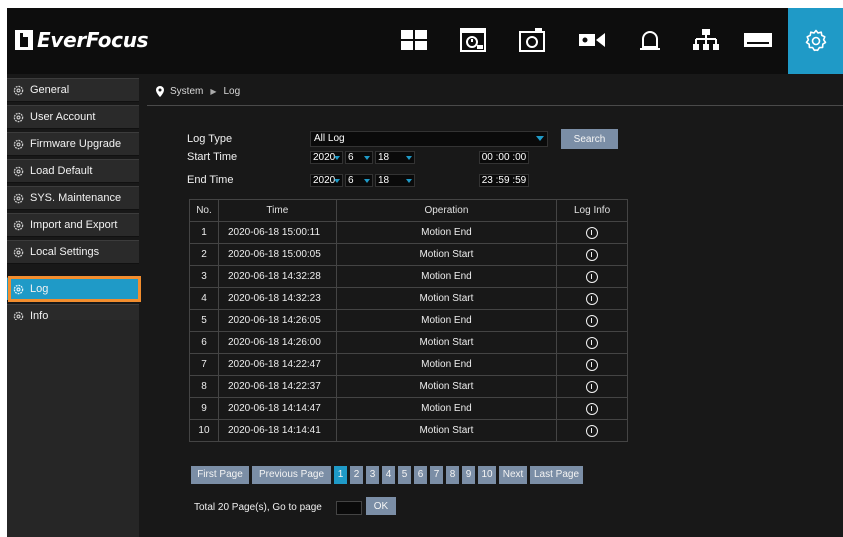 Image resolution: width=843 pixels, height=537 pixels. What do you see at coordinates (592, 40) in the screenshot?
I see `record-icon` at bounding box center [592, 40].